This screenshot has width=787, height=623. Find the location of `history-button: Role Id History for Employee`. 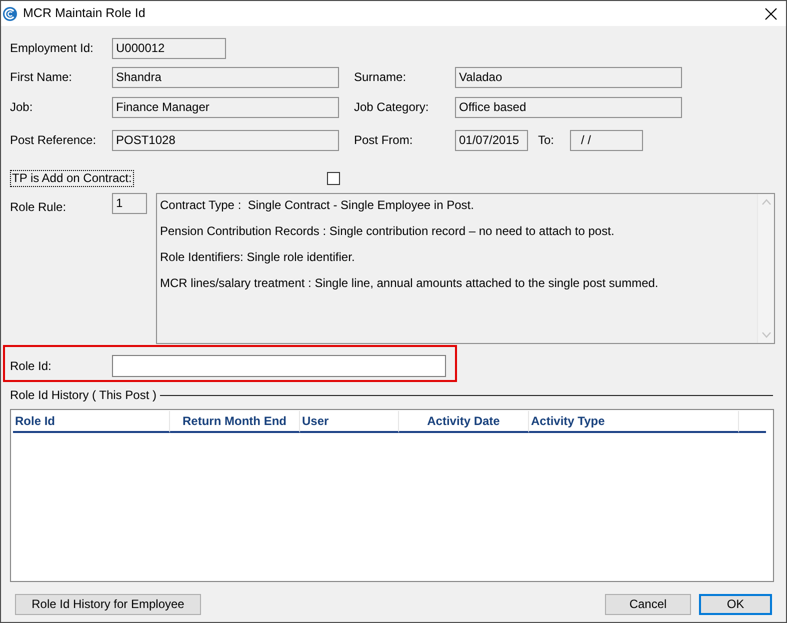

history-button: Role Id History for Employee is located at coordinates (108, 604).